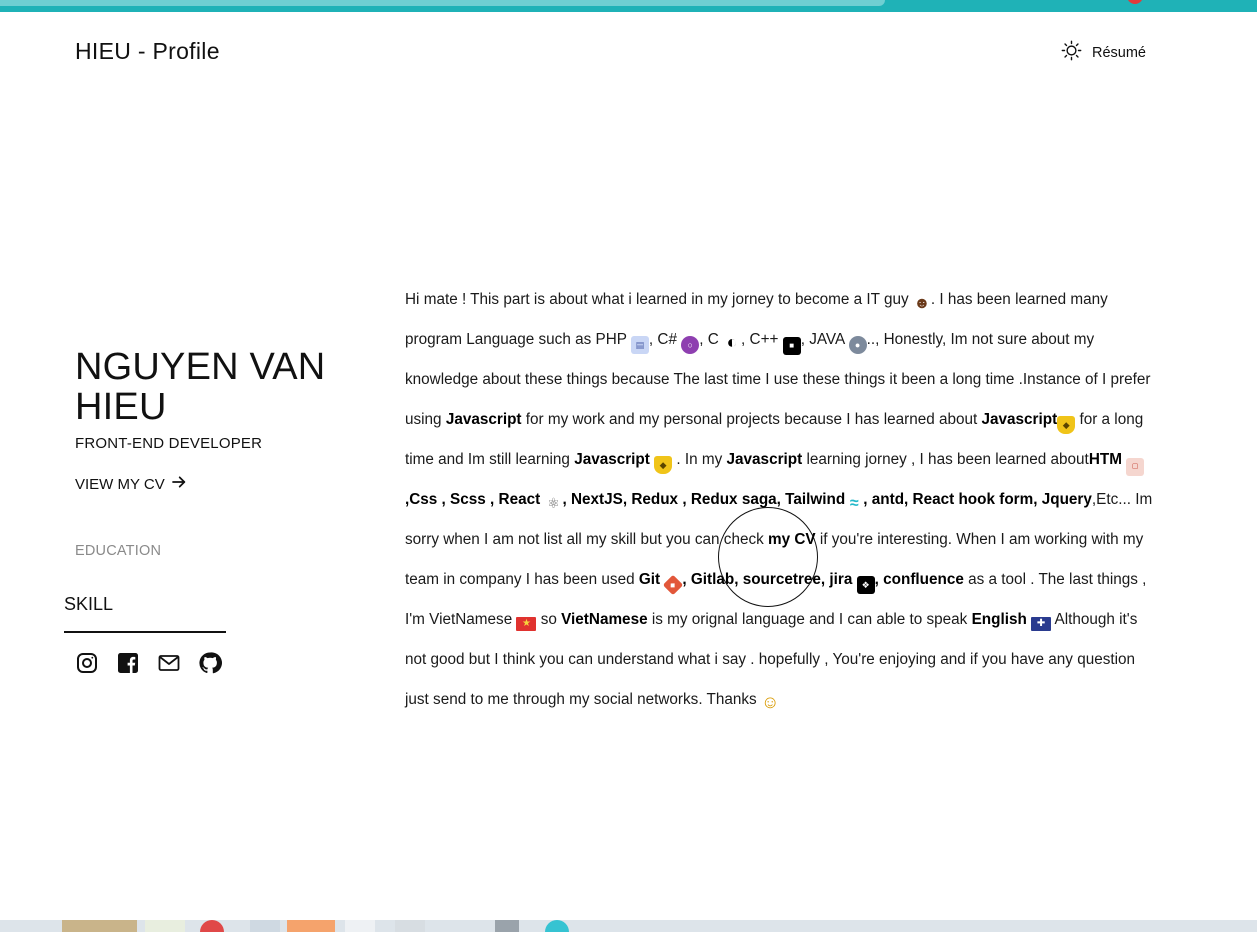 The width and height of the screenshot is (1257, 932). Describe the element at coordinates (1071, 52) in the screenshot. I see `sun-icon` at that location.